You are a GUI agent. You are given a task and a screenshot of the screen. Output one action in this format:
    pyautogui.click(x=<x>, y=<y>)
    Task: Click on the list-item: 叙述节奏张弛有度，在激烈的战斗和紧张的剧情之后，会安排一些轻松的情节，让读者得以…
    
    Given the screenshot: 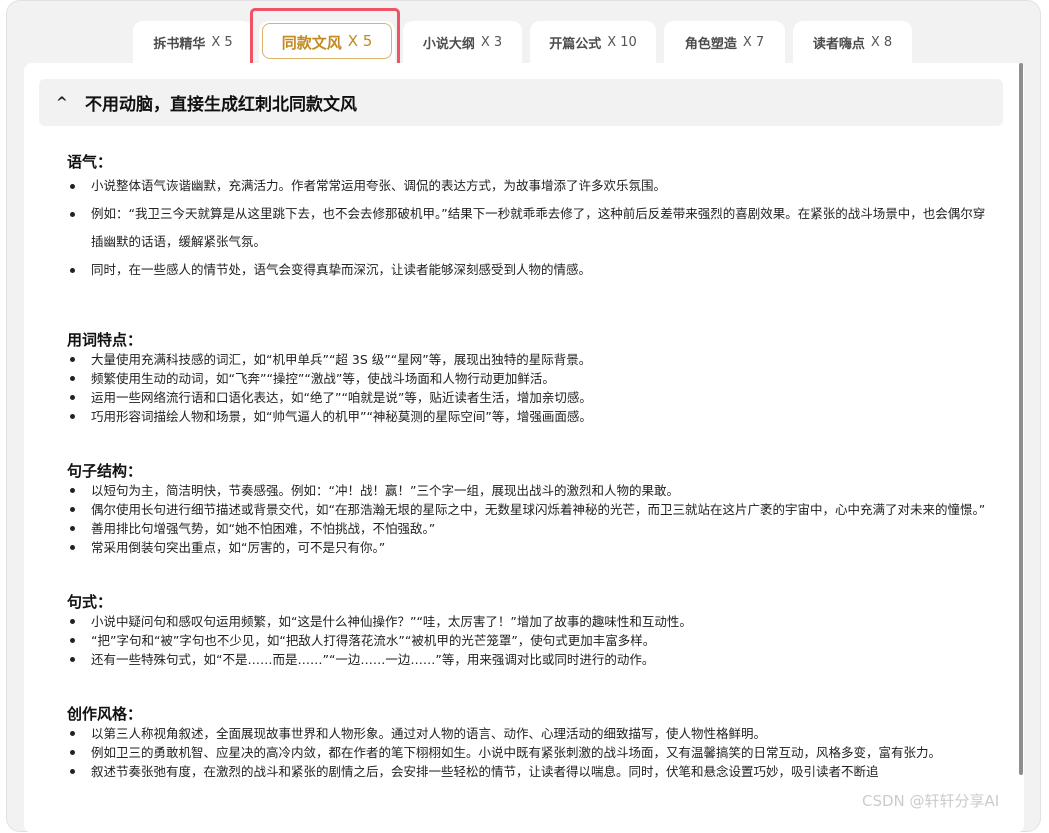 What is the action you would take?
    pyautogui.click(x=527, y=771)
    